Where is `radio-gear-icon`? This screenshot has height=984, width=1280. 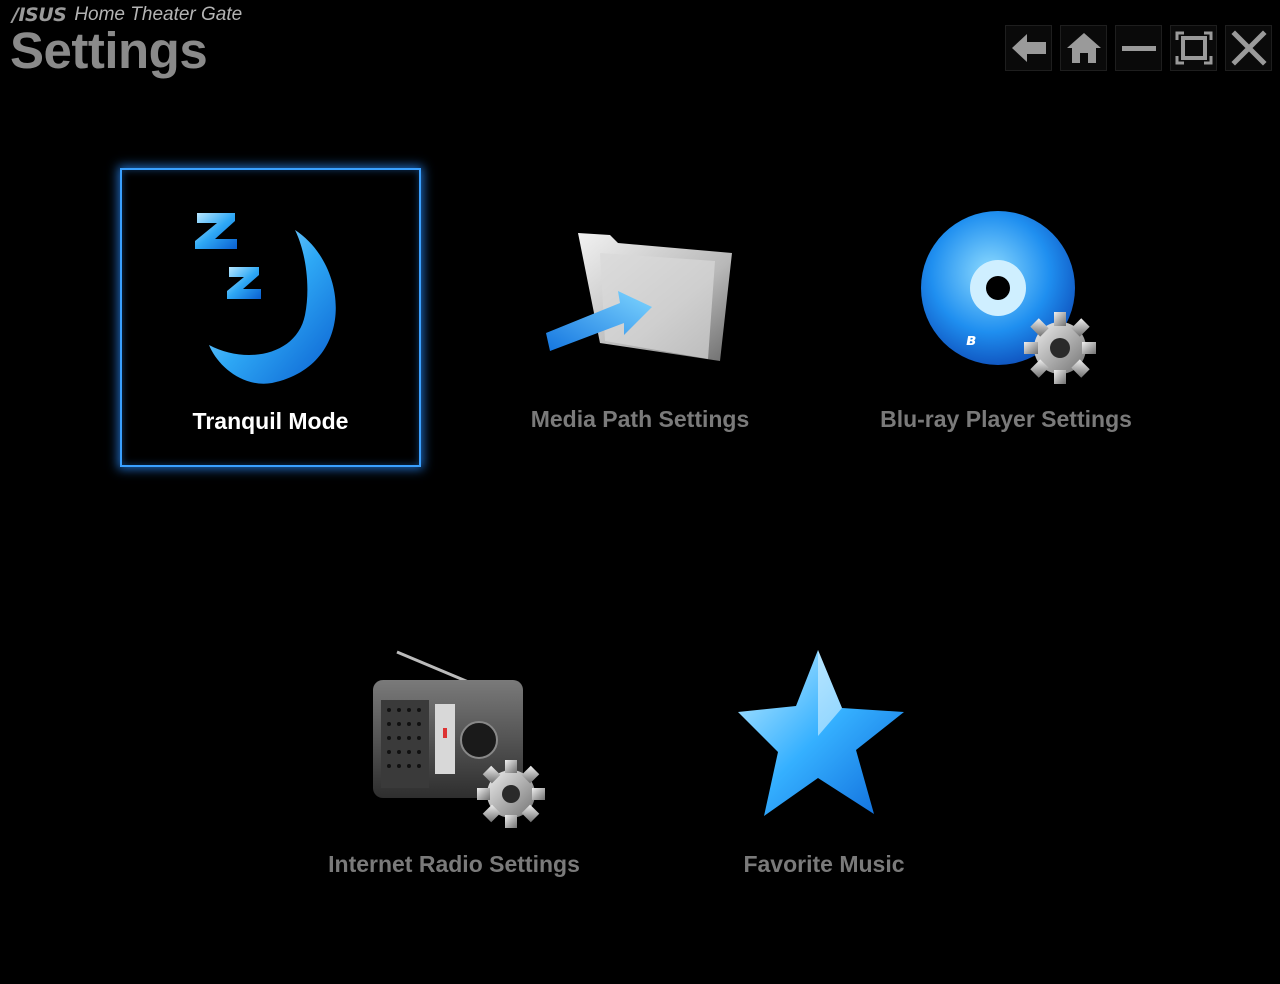 radio-gear-icon is located at coordinates (459, 739).